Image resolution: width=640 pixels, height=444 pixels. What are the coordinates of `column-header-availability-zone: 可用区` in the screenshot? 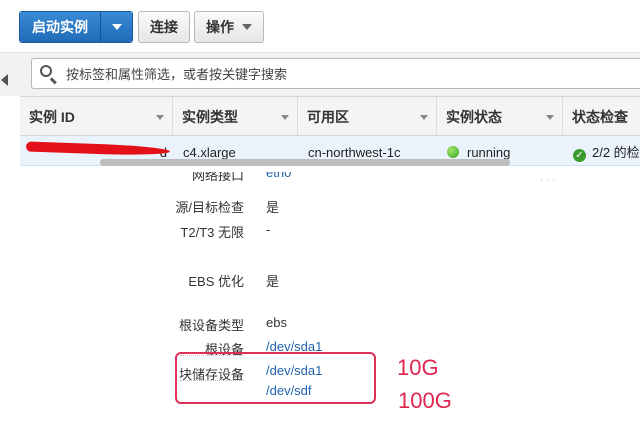 It's located at (367, 117).